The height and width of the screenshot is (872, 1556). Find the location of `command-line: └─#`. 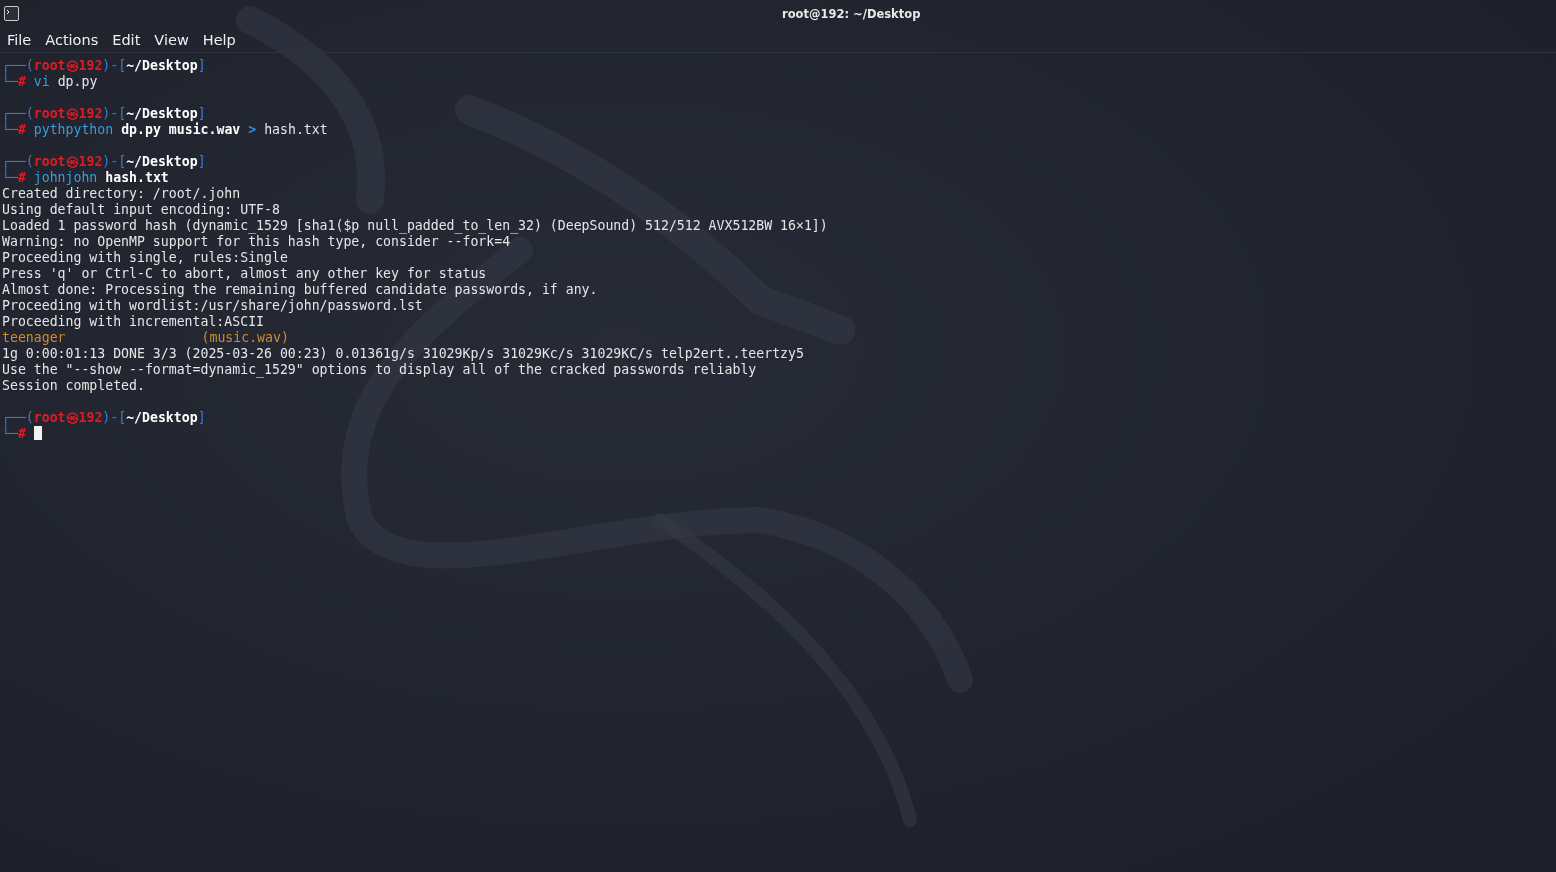

command-line: └─# is located at coordinates (14, 433).